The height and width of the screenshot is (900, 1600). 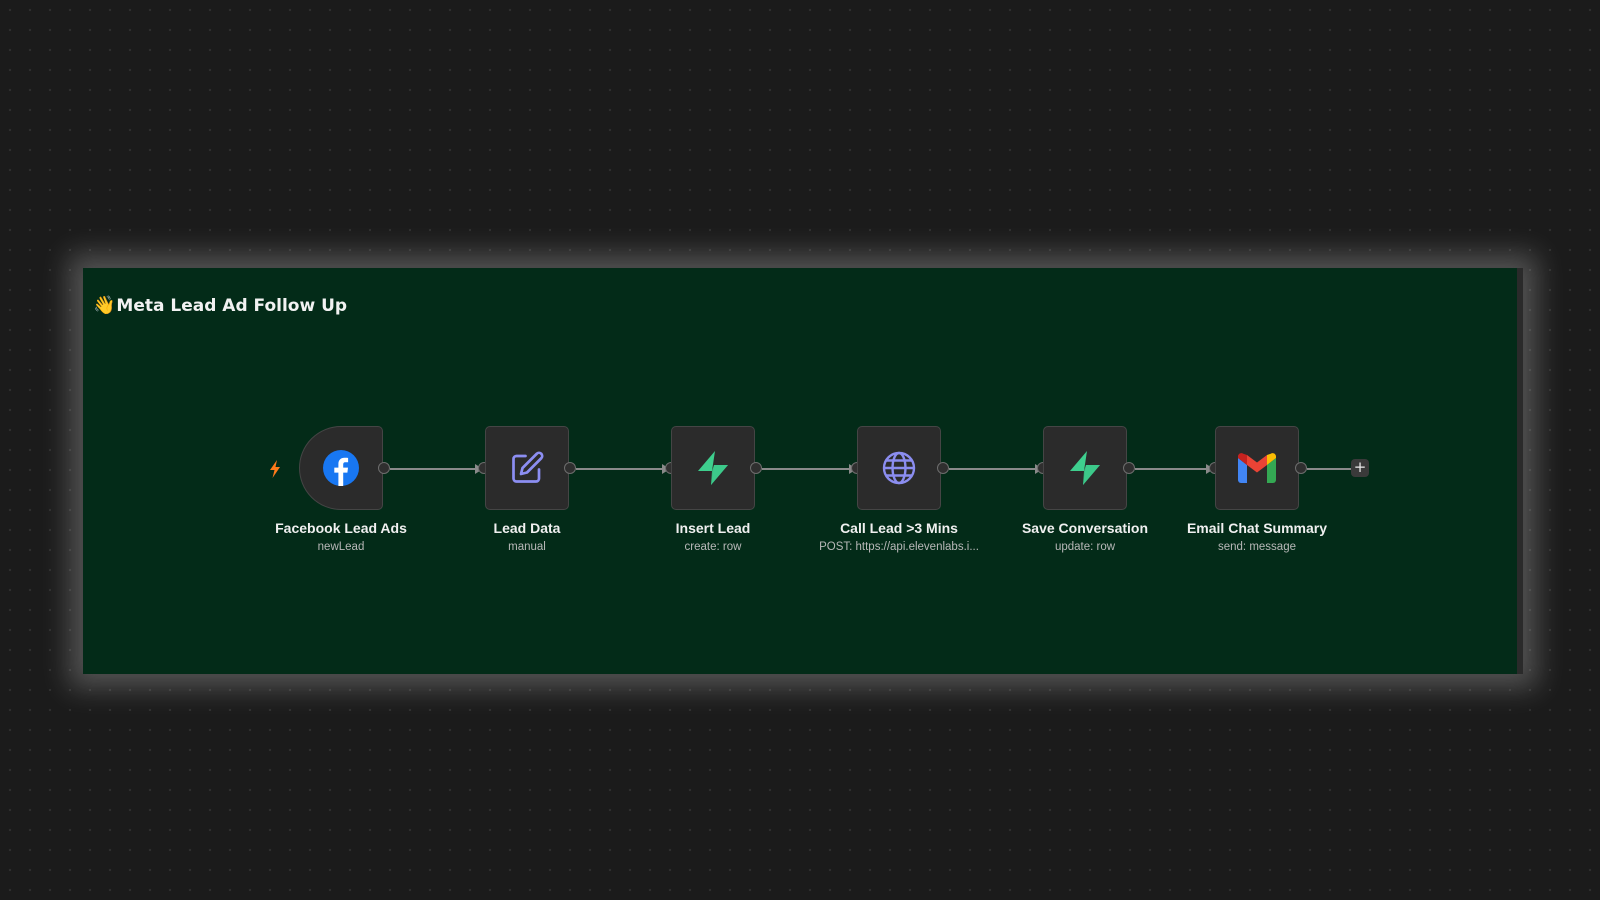 I want to click on node-name: Save Conversation, so click(x=1085, y=528).